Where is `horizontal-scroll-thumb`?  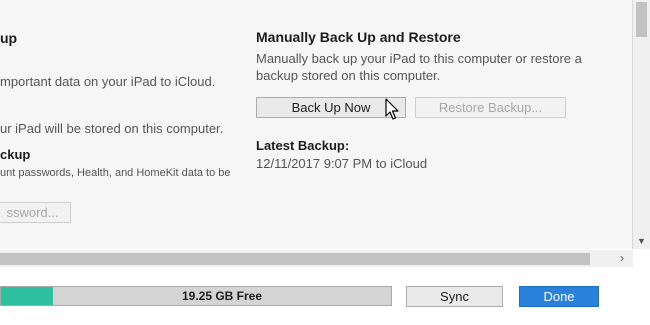
horizontal-scroll-thumb is located at coordinates (295, 259).